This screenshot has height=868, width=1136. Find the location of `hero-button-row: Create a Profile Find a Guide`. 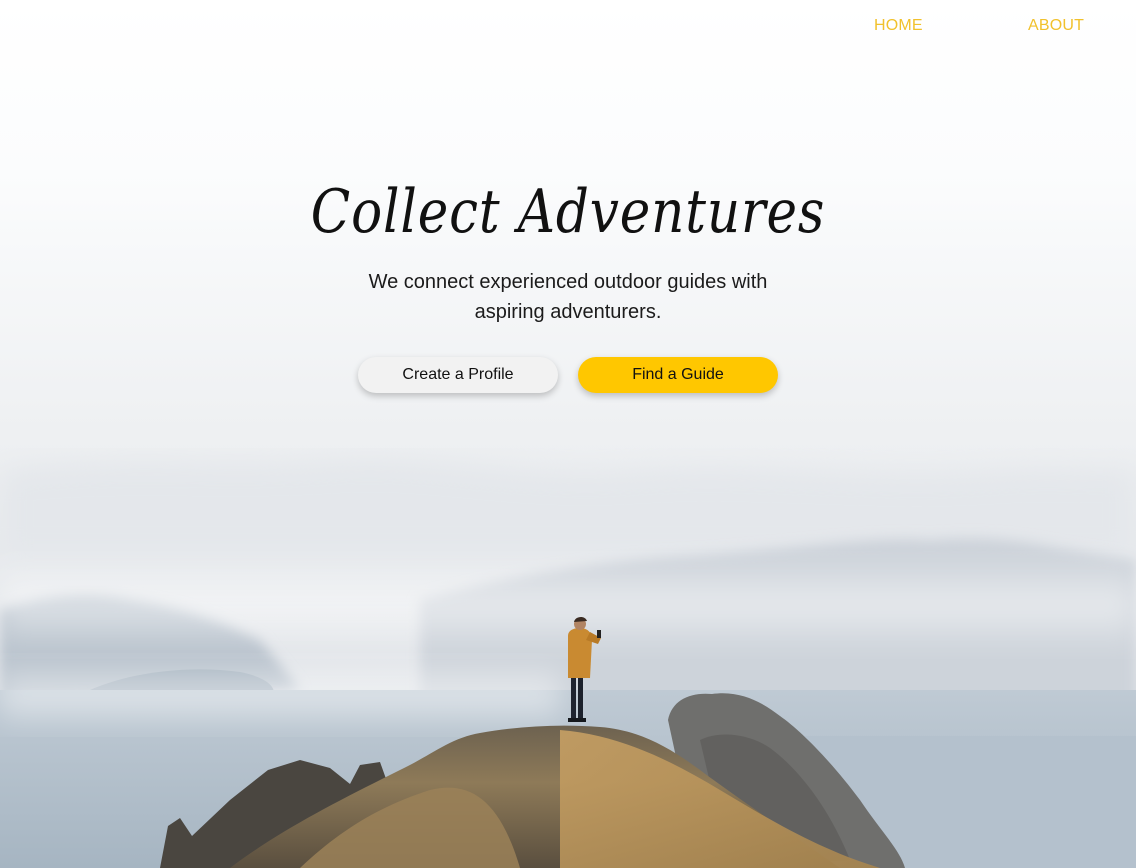

hero-button-row: Create a Profile Find a Guide is located at coordinates (568, 375).